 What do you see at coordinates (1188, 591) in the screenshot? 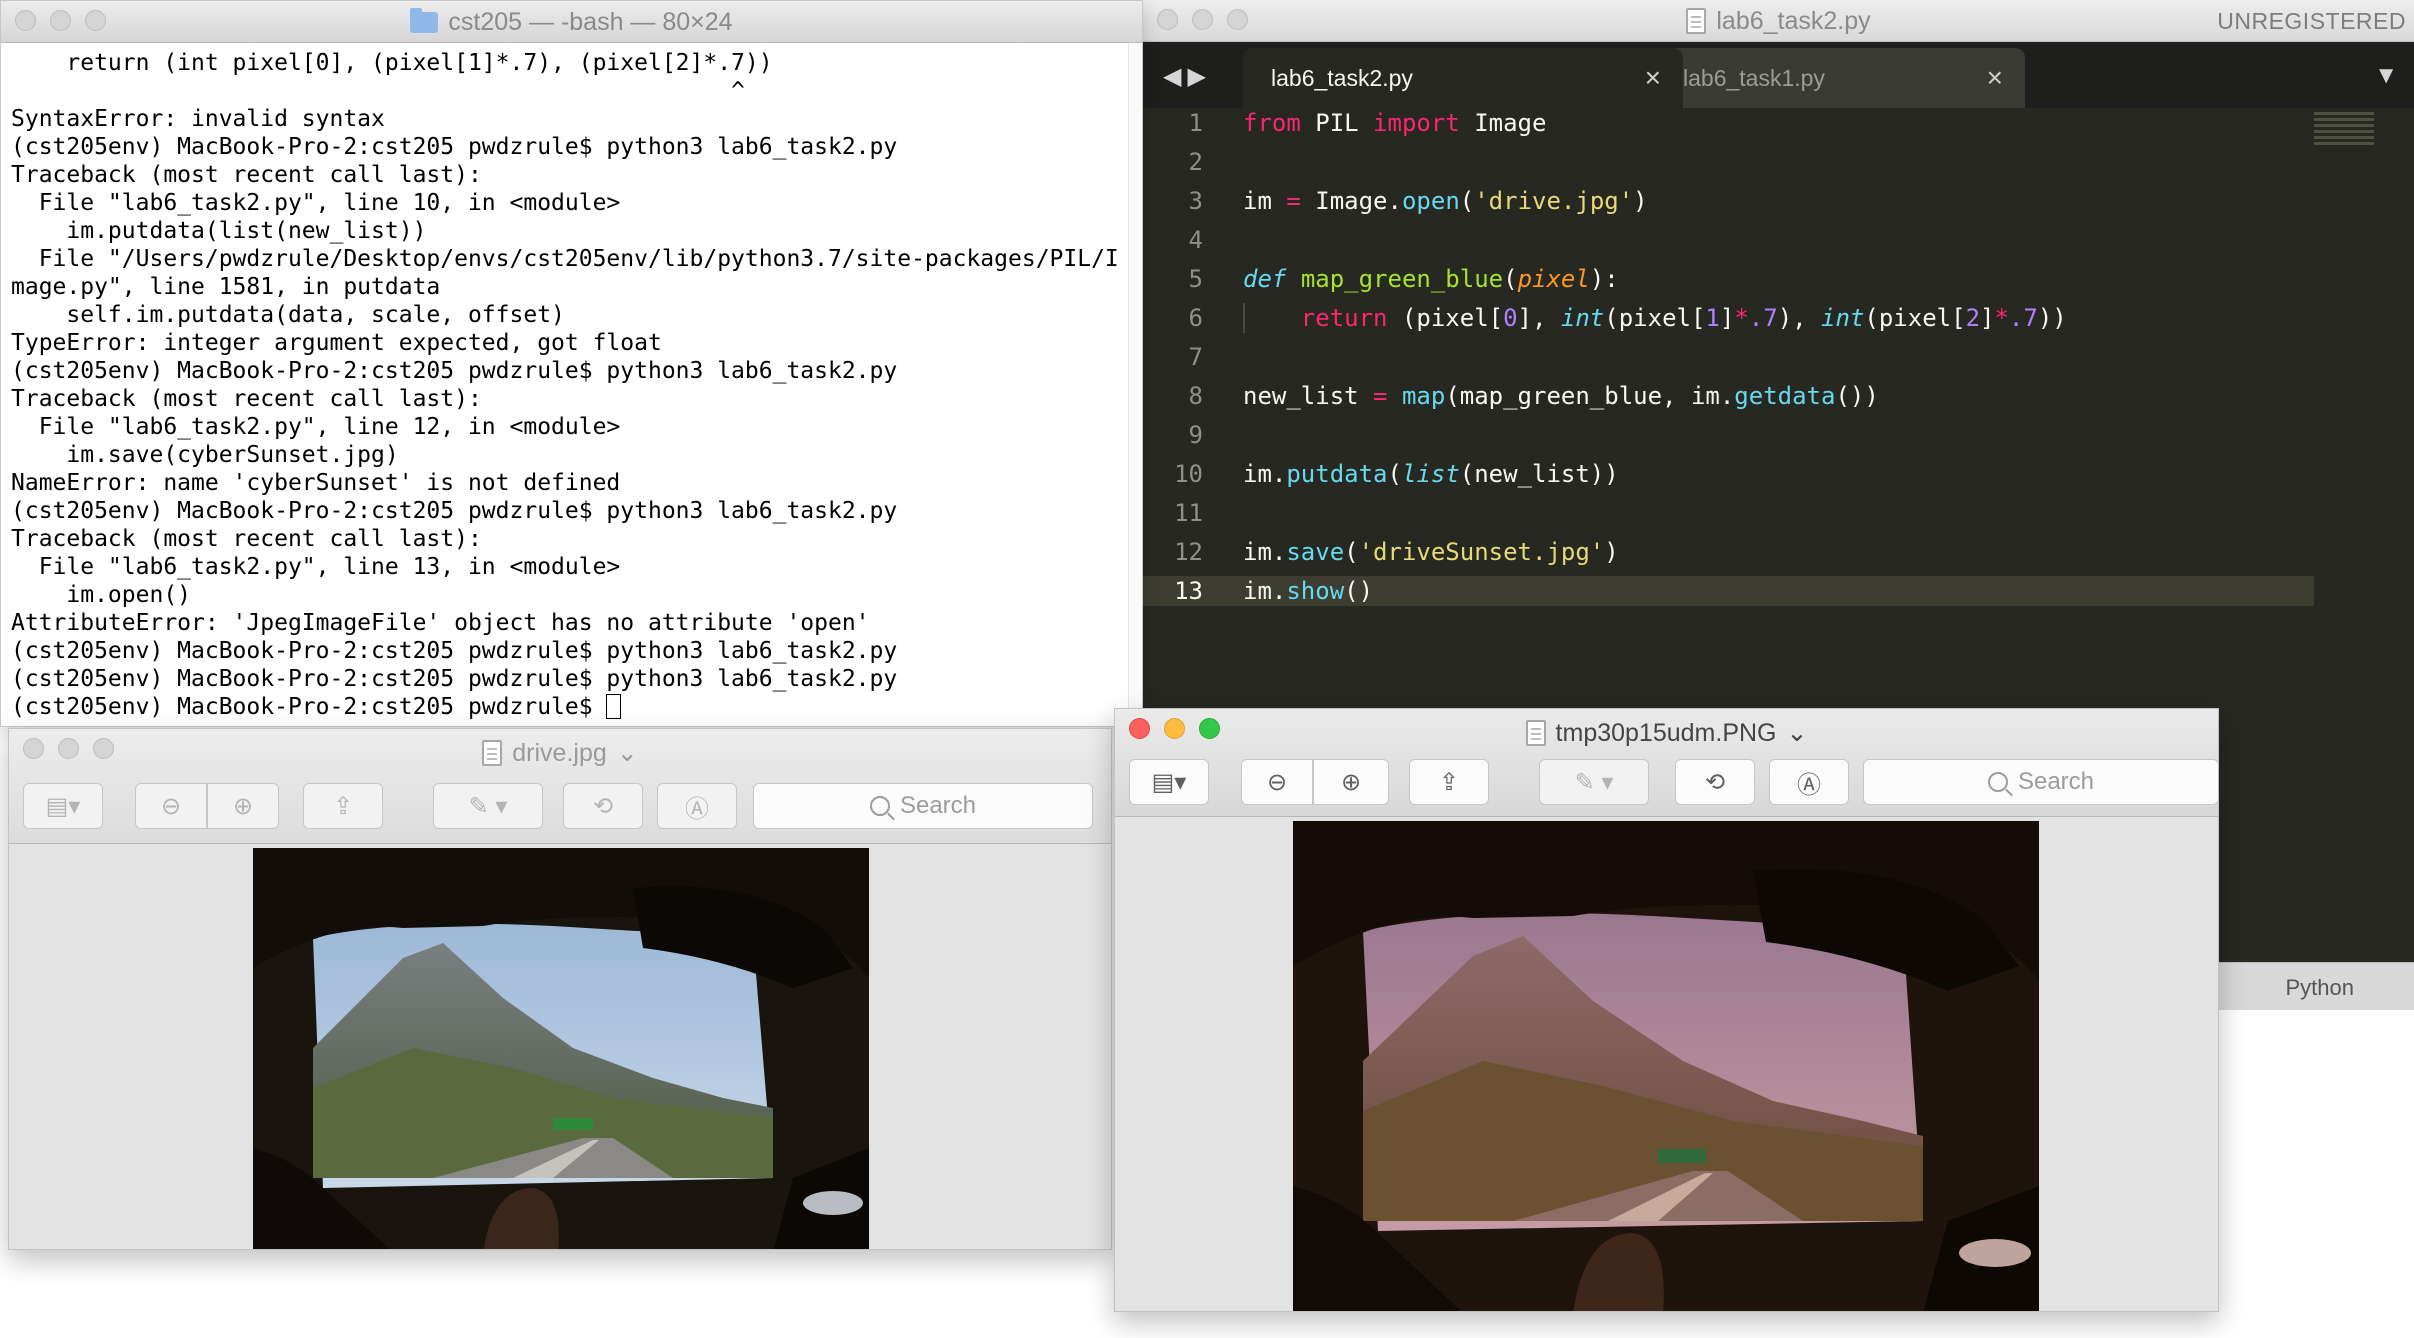
I see `line-number: 13` at bounding box center [1188, 591].